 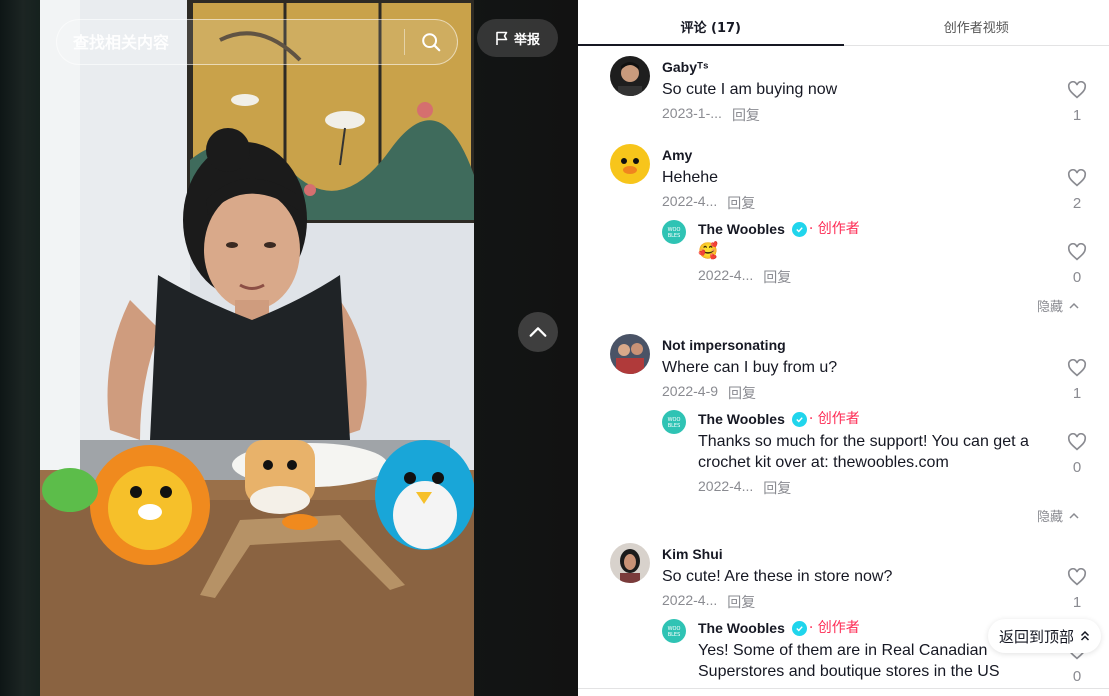 I want to click on tab-comments: 评论 (17), so click(x=711, y=23).